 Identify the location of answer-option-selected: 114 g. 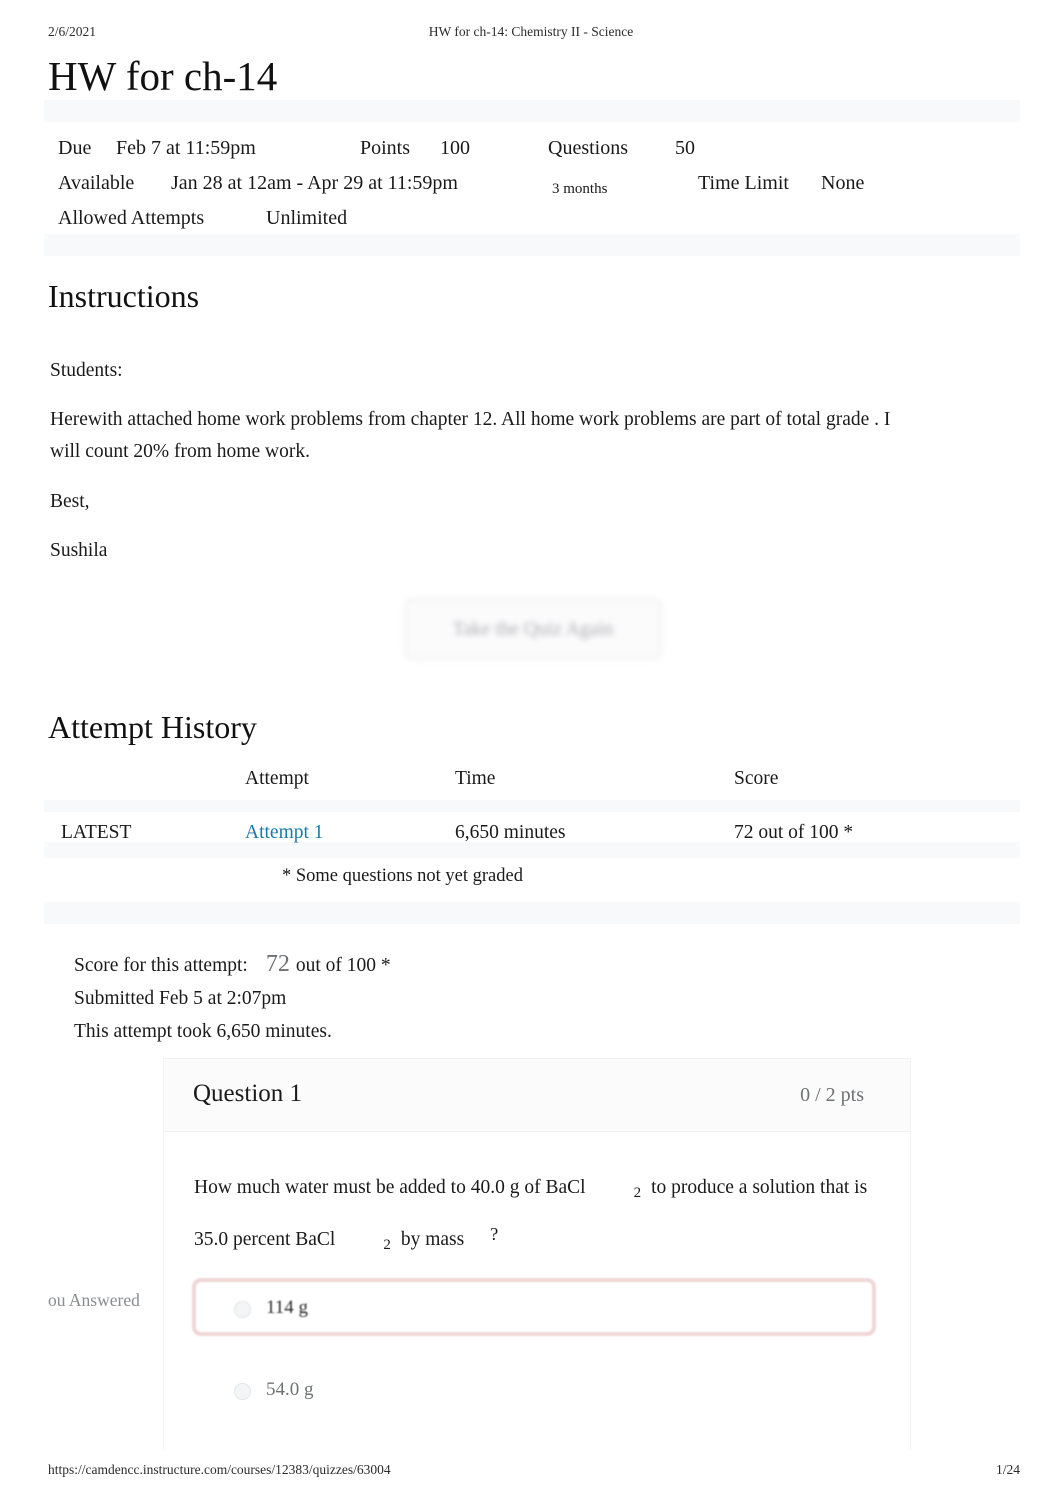
(534, 1307).